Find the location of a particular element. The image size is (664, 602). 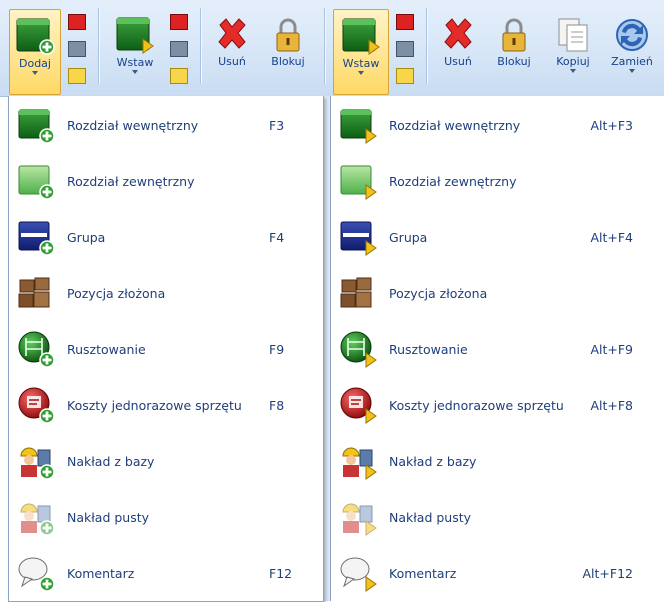

wstaw-button: Wstaw is located at coordinates (135, 51).